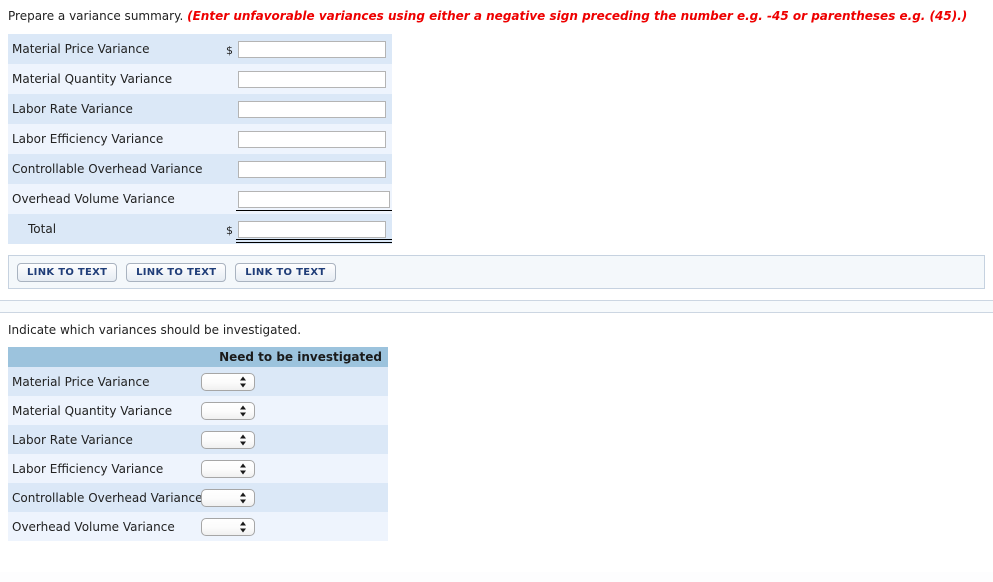 The width and height of the screenshot is (993, 582). I want to click on overhead-volume-variance-select, so click(228, 526).